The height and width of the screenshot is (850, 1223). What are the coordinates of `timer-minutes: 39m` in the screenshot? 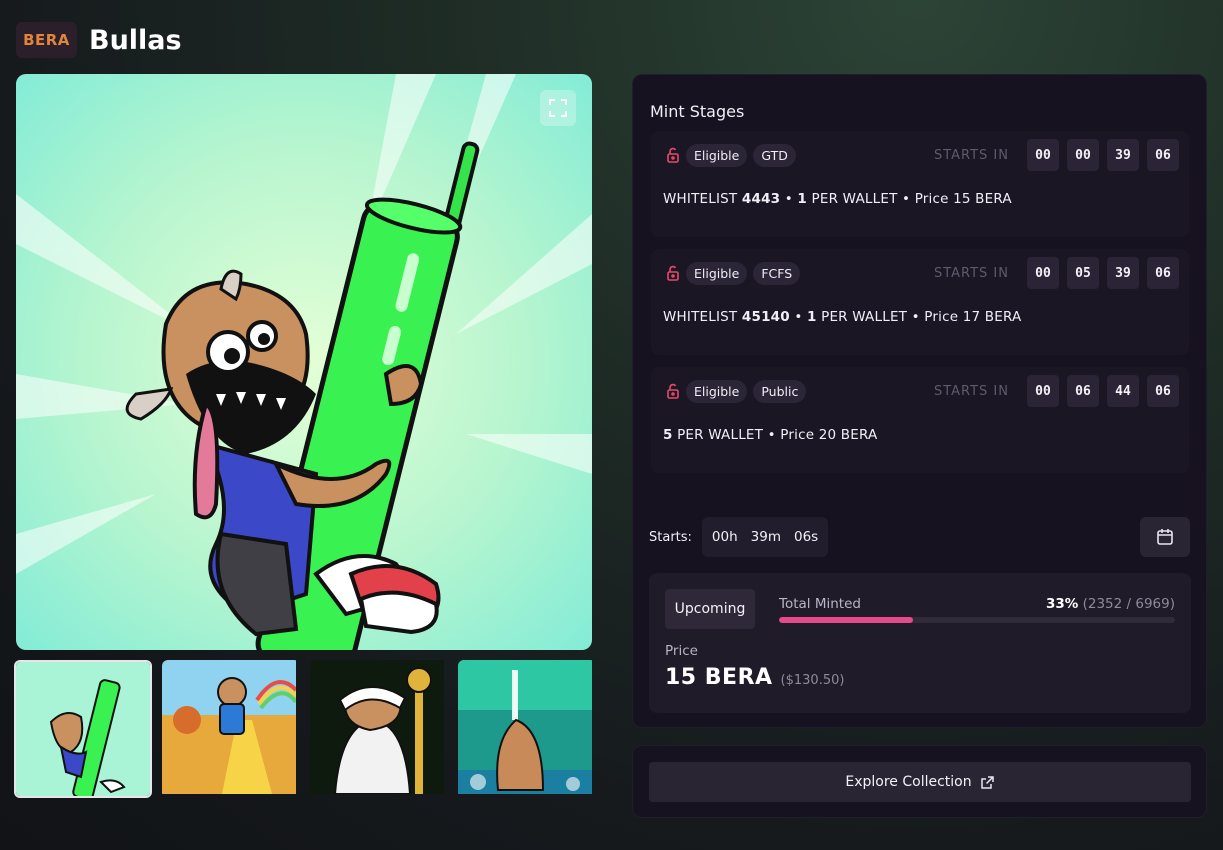 It's located at (765, 537).